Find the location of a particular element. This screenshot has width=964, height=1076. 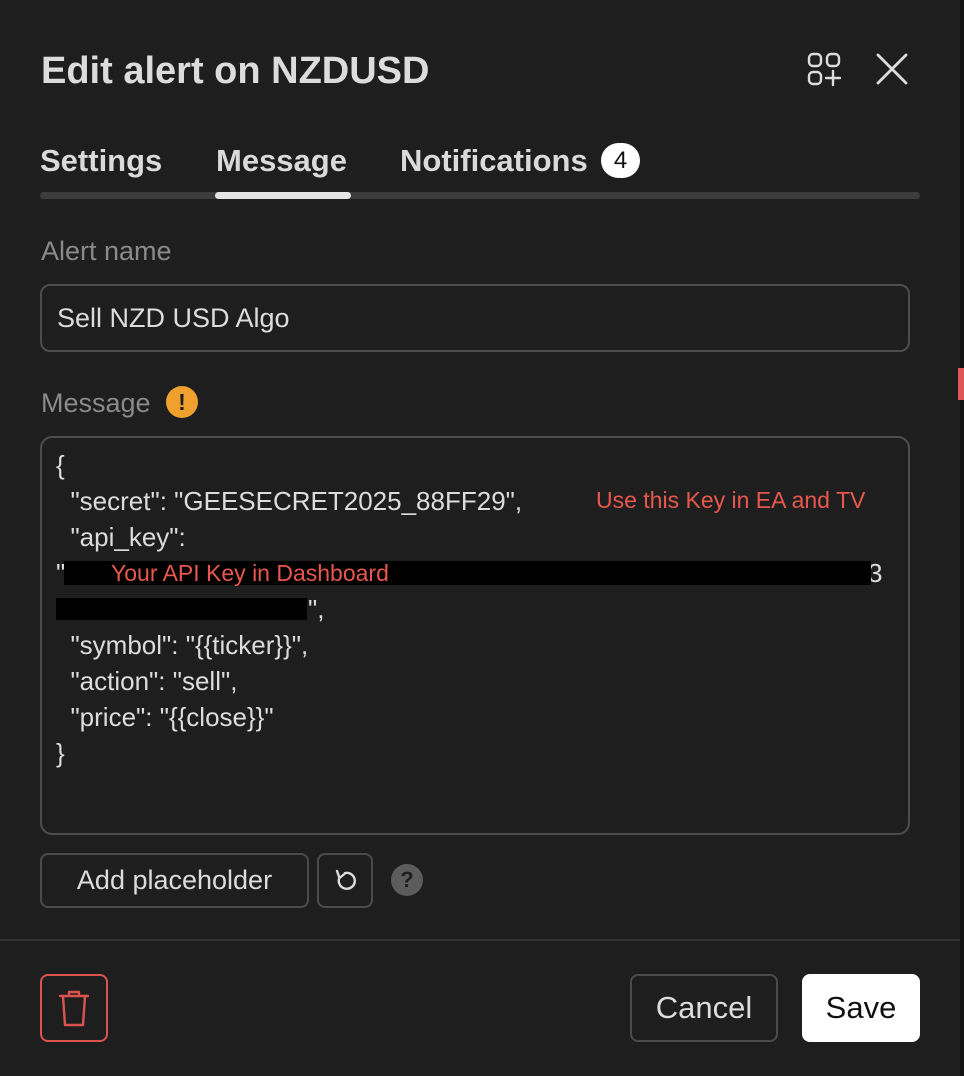

tab-notifications: Notifications is located at coordinates (682, 161).